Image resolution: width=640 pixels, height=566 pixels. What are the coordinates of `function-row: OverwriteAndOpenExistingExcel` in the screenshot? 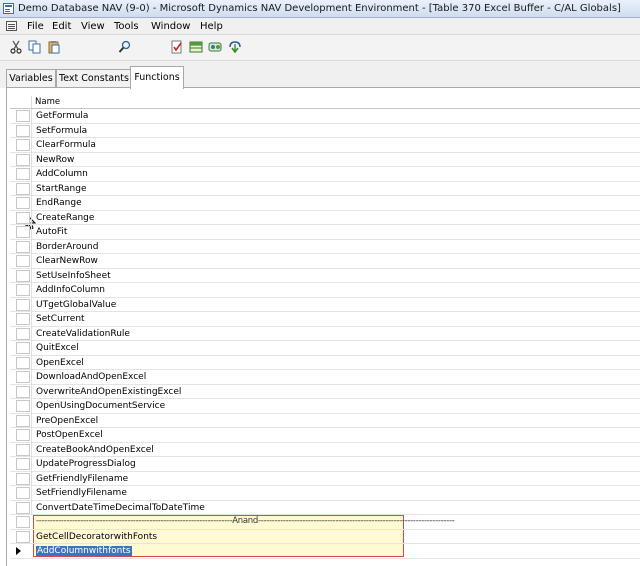 It's located at (325, 391).